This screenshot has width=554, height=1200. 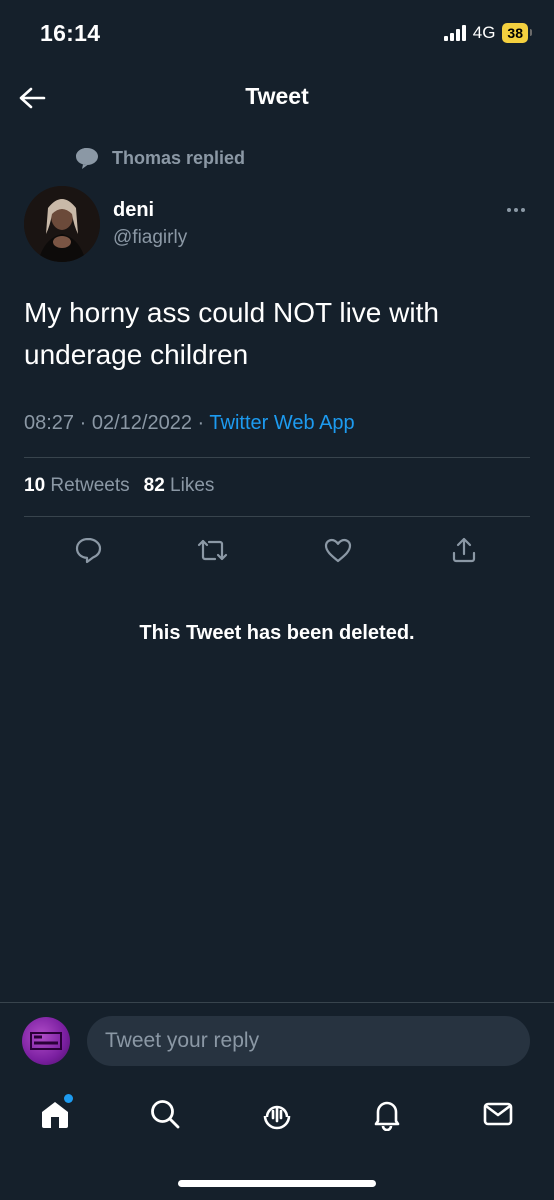 I want to click on tweet-actions, so click(x=277, y=550).